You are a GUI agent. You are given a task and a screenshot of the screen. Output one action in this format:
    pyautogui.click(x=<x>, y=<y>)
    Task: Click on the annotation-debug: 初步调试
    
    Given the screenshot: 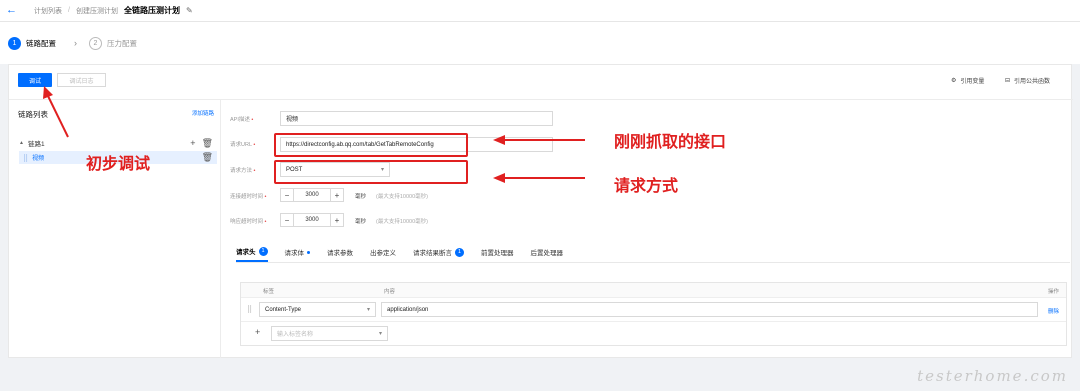 What is the action you would take?
    pyautogui.click(x=118, y=163)
    